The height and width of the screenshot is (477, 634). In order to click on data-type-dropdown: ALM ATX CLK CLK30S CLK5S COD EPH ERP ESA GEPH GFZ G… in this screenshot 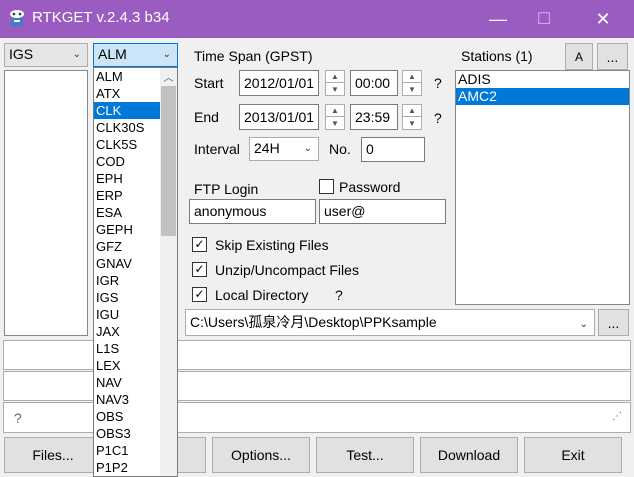, I will do `click(135, 272)`.